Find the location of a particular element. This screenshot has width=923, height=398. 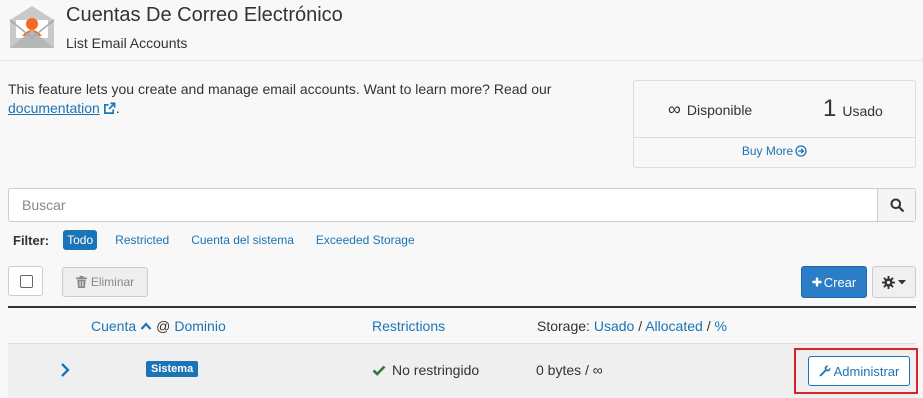

intro-suffix: . is located at coordinates (117, 108).